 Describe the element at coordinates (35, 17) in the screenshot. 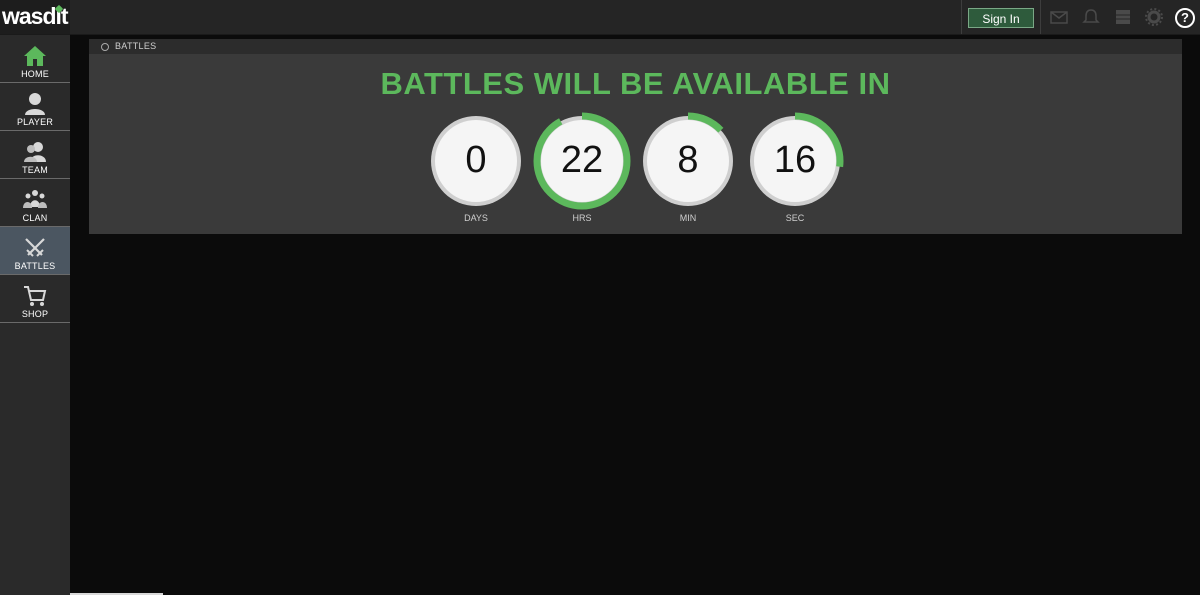

I see `logo: wasdit` at that location.